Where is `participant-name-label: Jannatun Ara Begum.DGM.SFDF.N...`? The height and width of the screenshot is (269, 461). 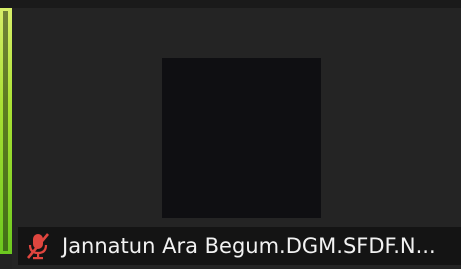 participant-name-label: Jannatun Ara Begum.DGM.SFDF.N... is located at coordinates (249, 246).